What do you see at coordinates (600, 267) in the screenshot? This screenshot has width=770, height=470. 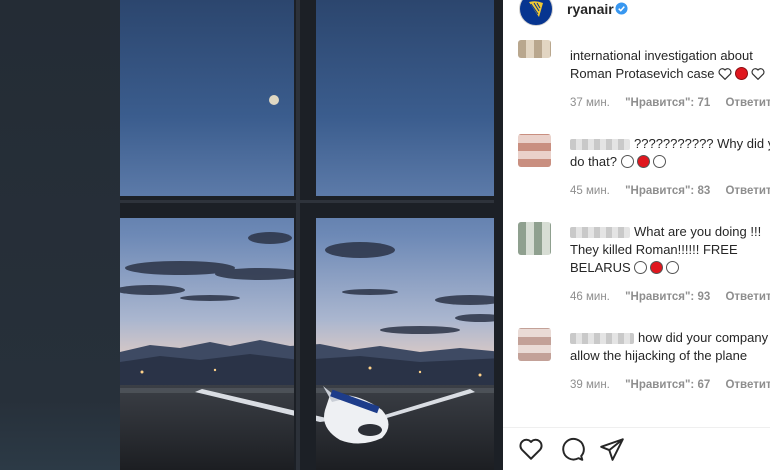 I see `comment-text: BELARUS` at bounding box center [600, 267].